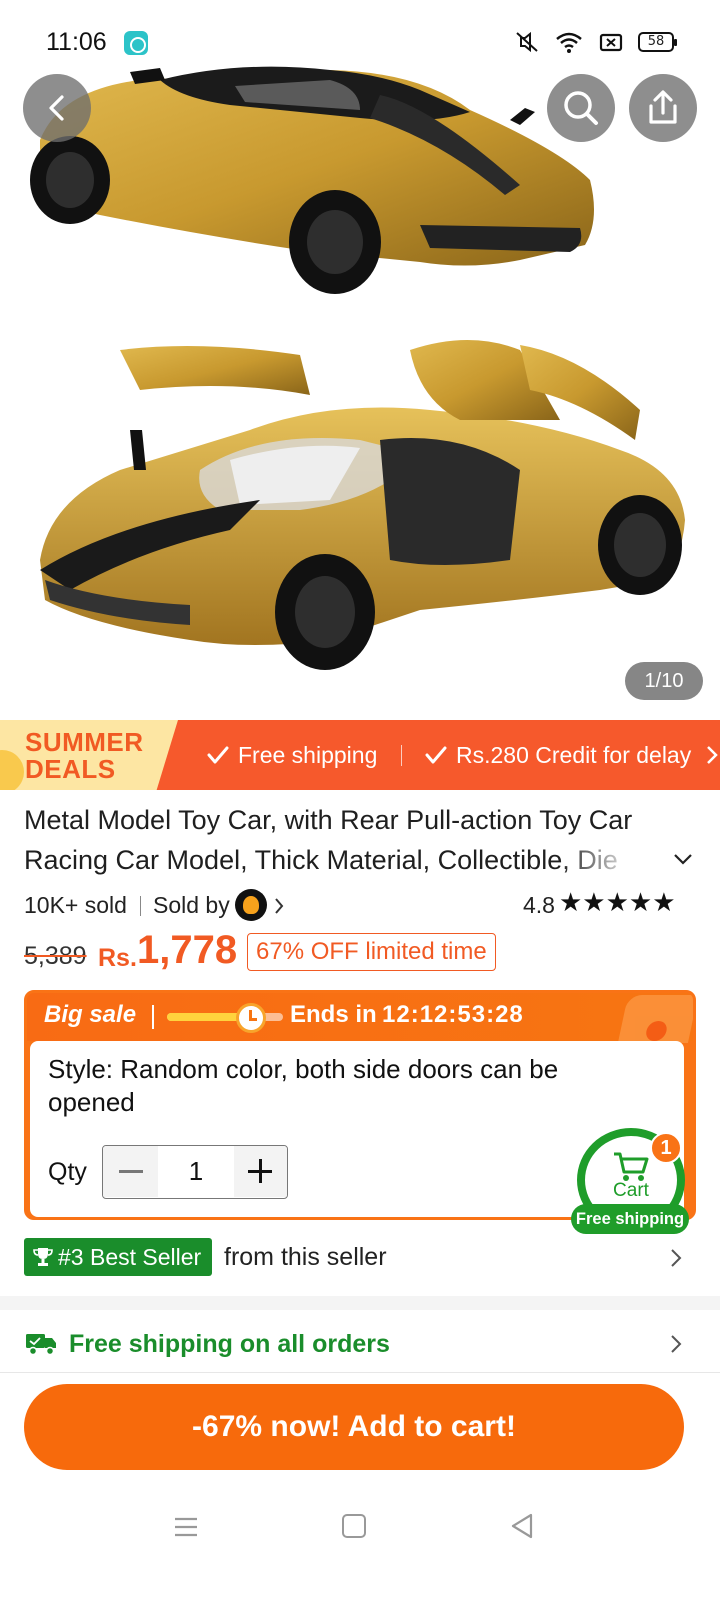 This screenshot has height=1600, width=720. What do you see at coordinates (666, 1148) in the screenshot?
I see `cart-count-badge: 1` at bounding box center [666, 1148].